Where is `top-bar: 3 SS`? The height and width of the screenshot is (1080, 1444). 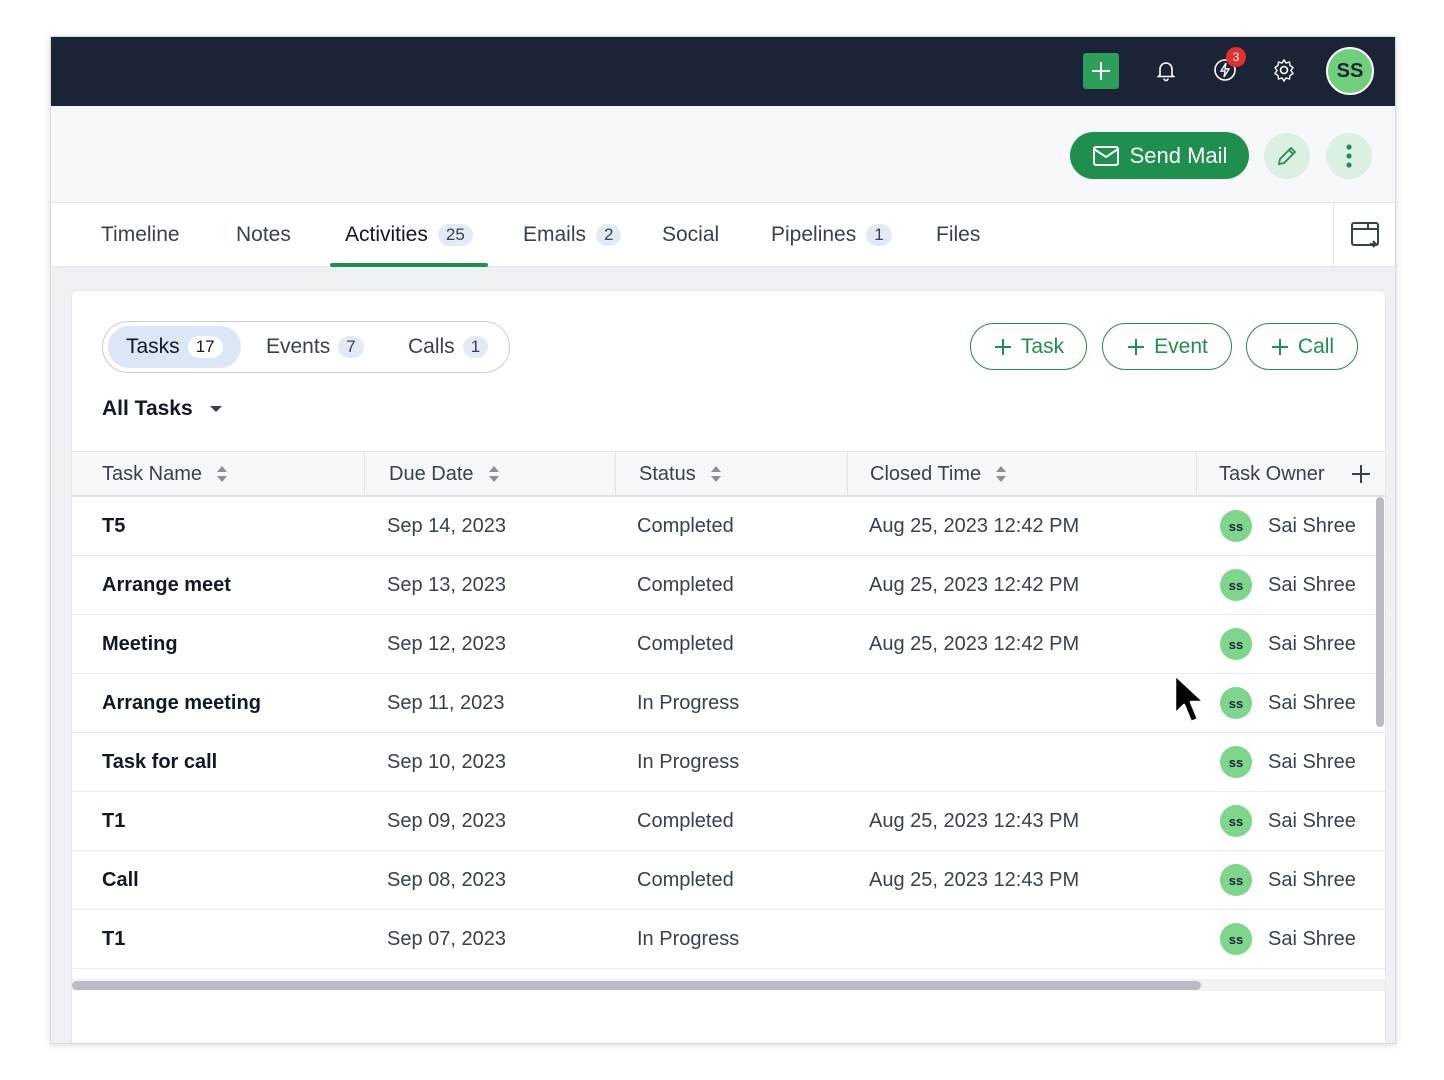
top-bar: 3 SS is located at coordinates (723, 71).